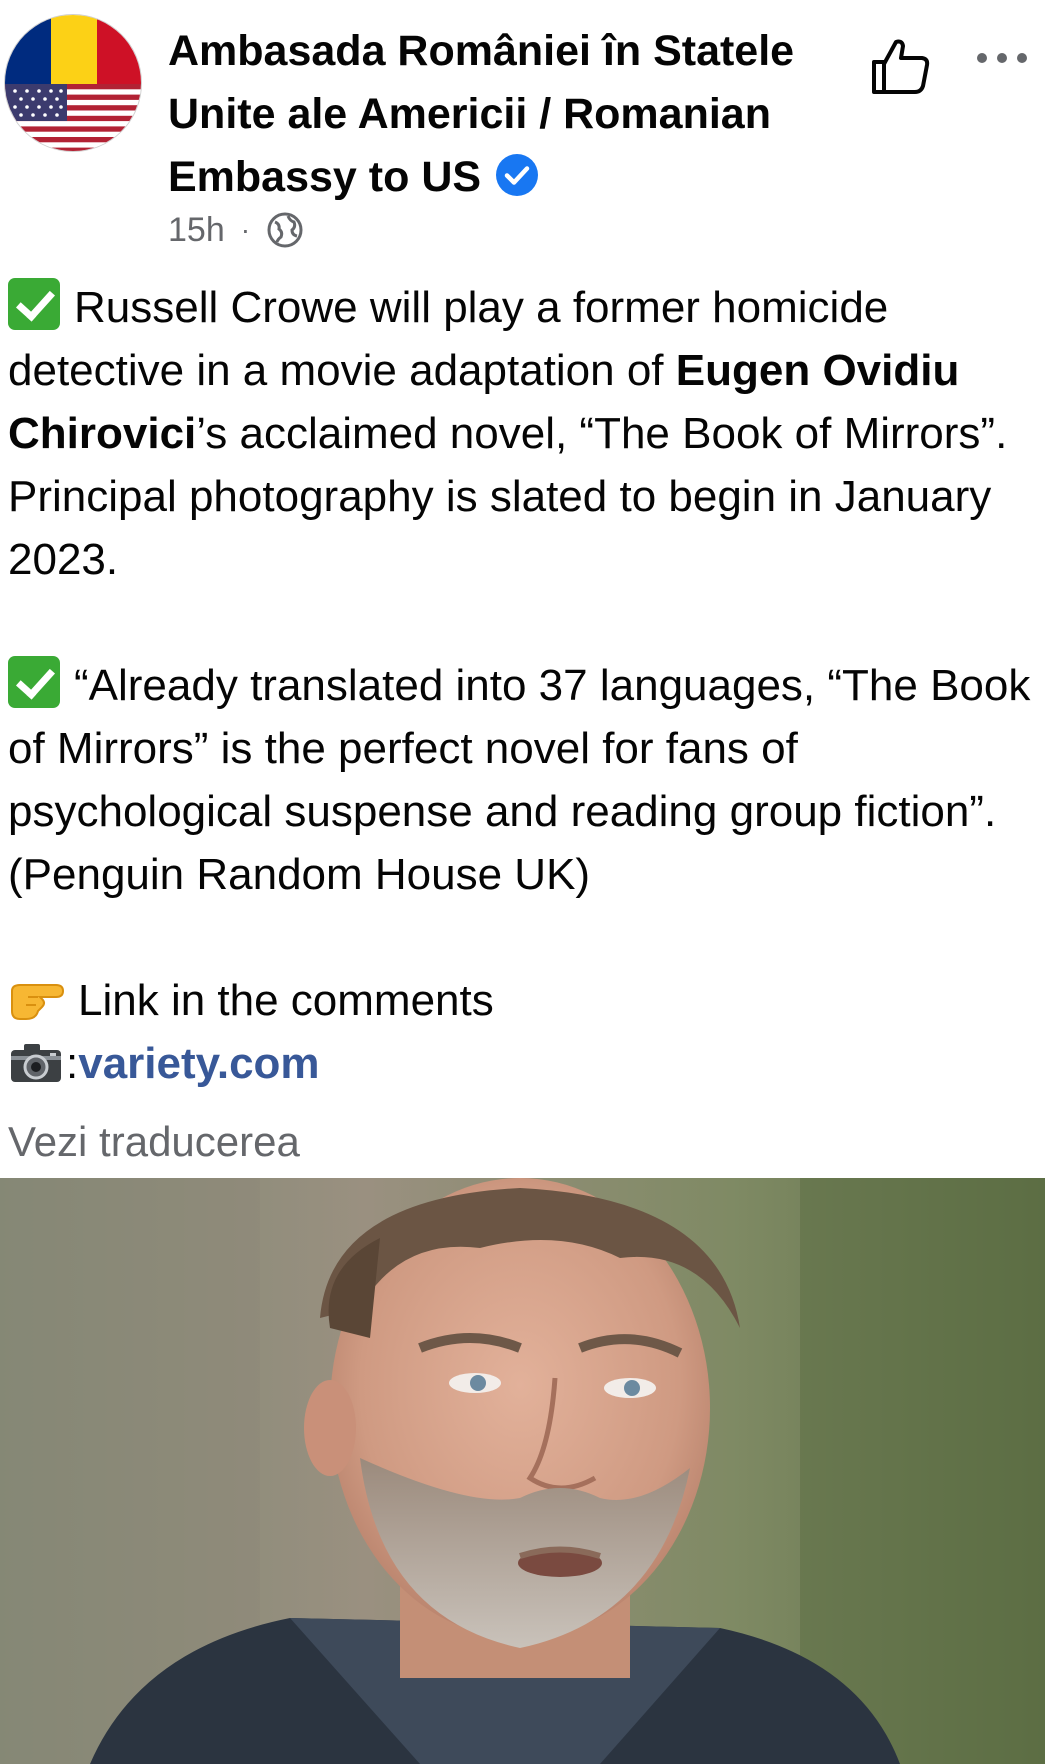 This screenshot has height=1764, width=1045. What do you see at coordinates (286, 1000) in the screenshot?
I see `link-in-comments-text: Link in the comments` at bounding box center [286, 1000].